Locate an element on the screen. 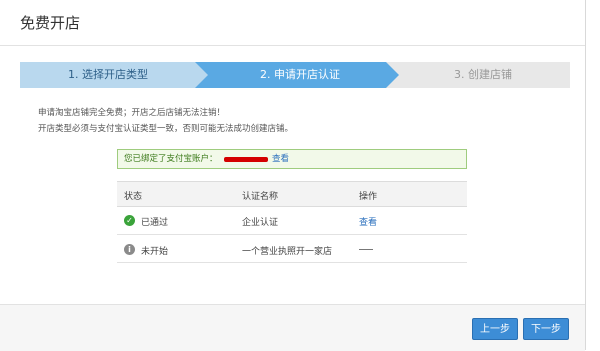 The height and width of the screenshot is (351, 600). step-1-select-type: 1. 选择开店类型 is located at coordinates (107, 75).